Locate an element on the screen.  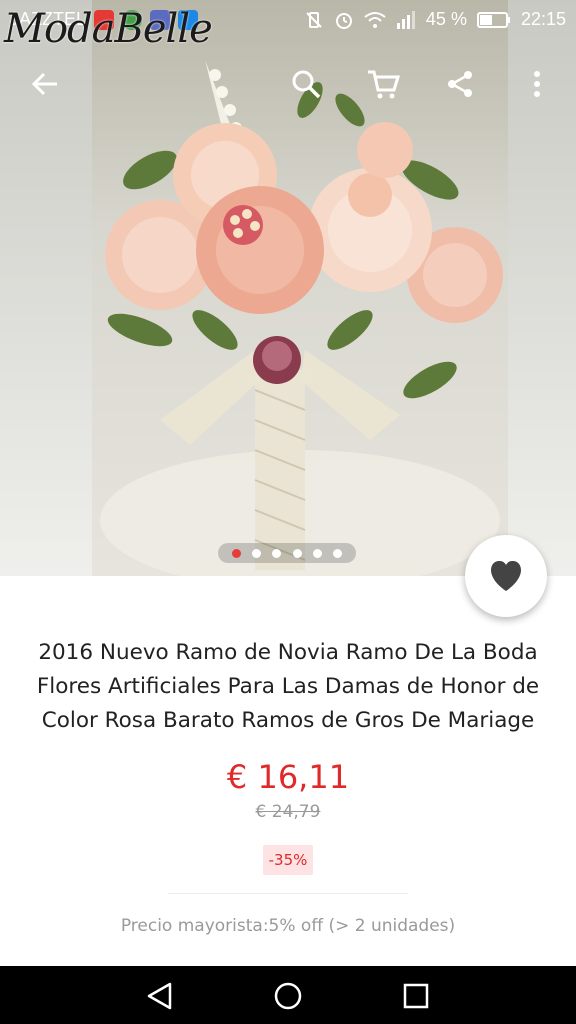
alarm-icon is located at coordinates (343, 20).